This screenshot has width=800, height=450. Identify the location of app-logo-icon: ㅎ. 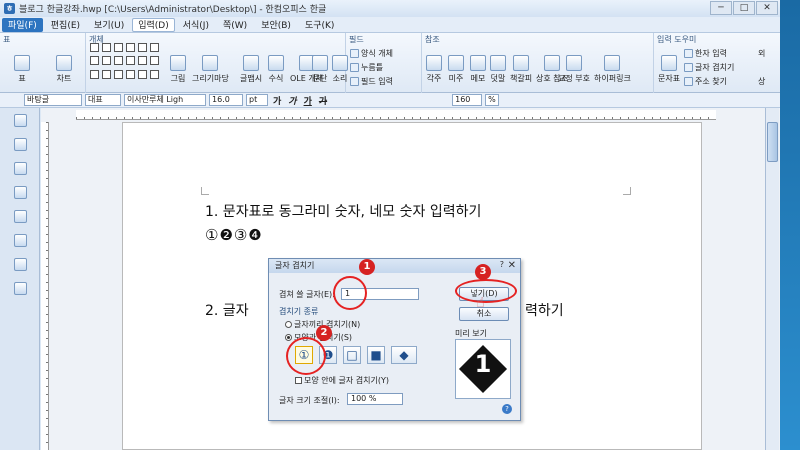
(9, 8).